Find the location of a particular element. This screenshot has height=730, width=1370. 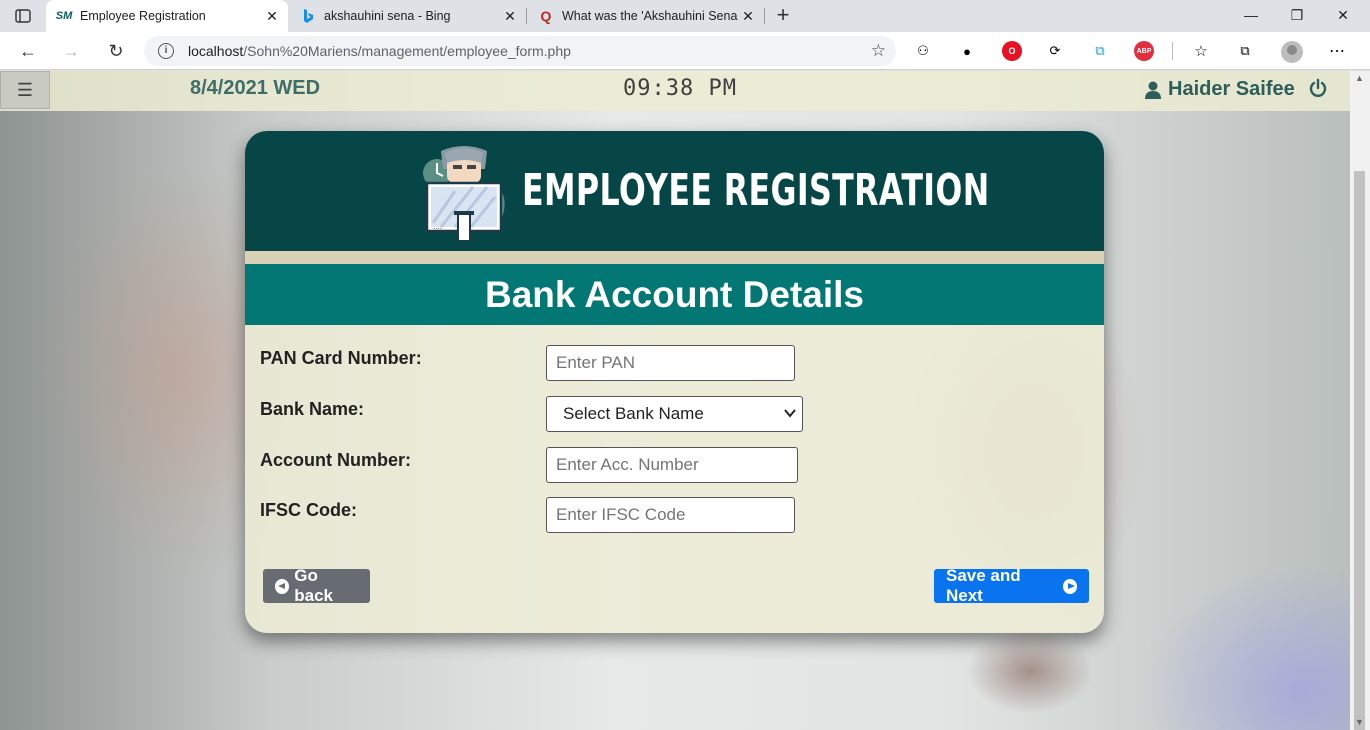

translate-extension-icon: ⧉ is located at coordinates (1100, 51).